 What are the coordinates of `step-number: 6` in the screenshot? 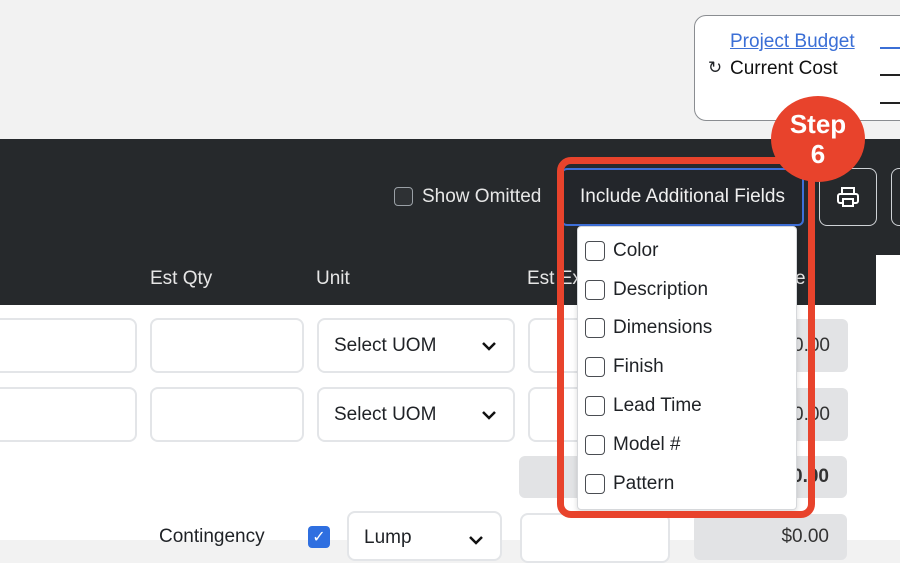 It's located at (818, 154).